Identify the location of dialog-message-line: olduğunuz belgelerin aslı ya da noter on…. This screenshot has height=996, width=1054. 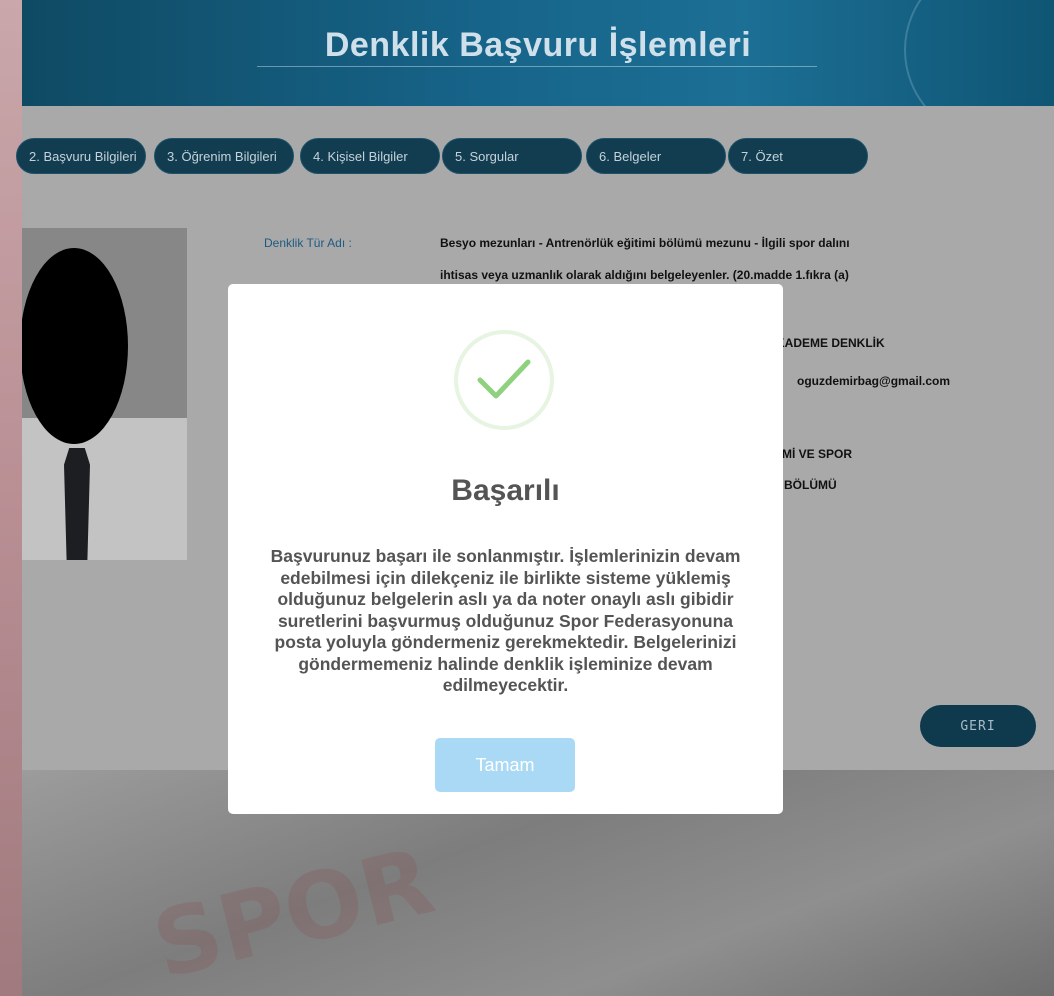
(505, 599).